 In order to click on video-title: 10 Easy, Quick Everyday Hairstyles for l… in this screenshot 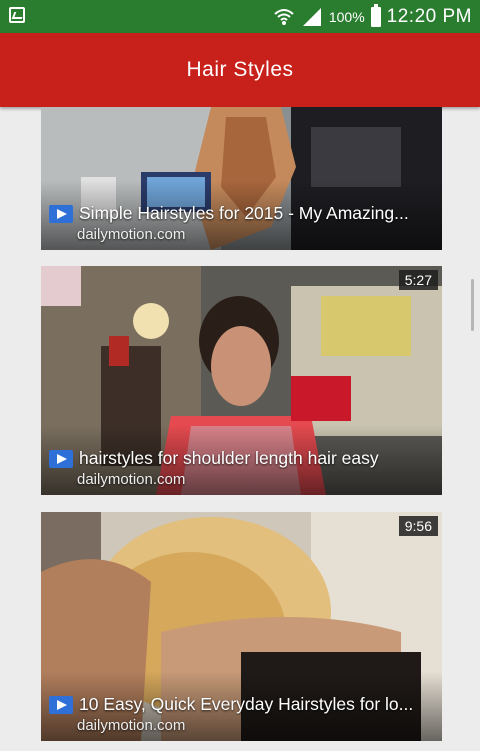, I will do `click(246, 704)`.